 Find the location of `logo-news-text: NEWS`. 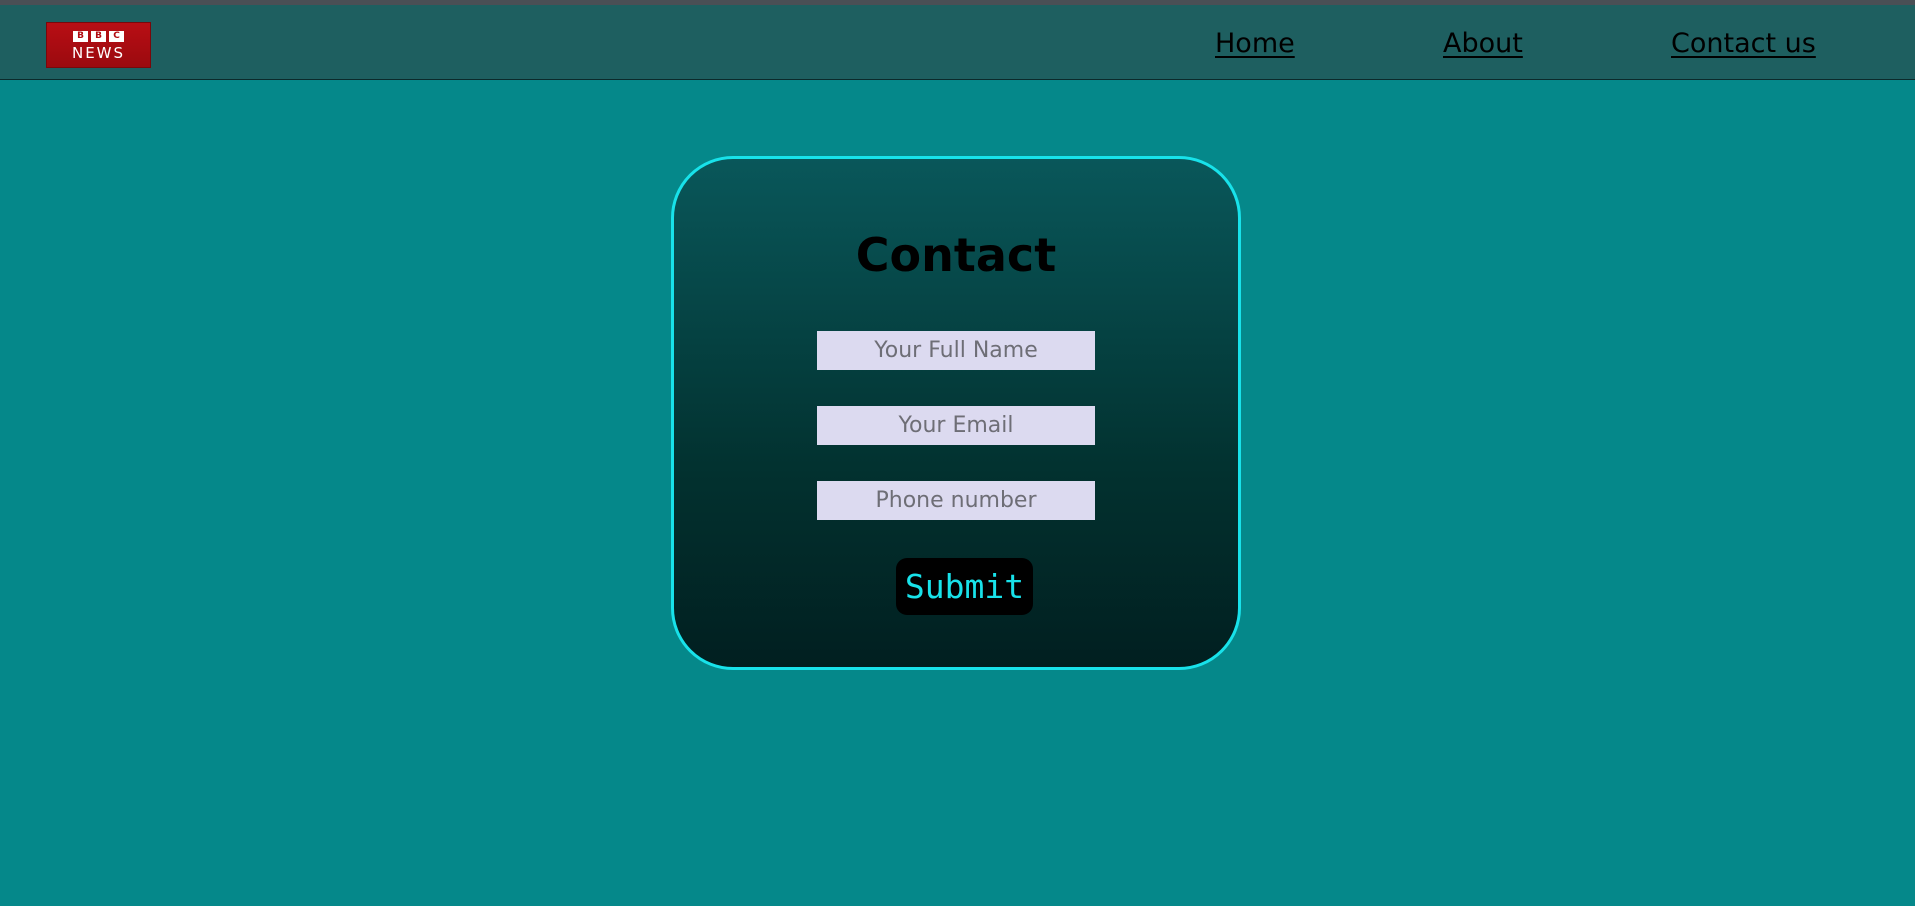

logo-news-text: NEWS is located at coordinates (98, 53).